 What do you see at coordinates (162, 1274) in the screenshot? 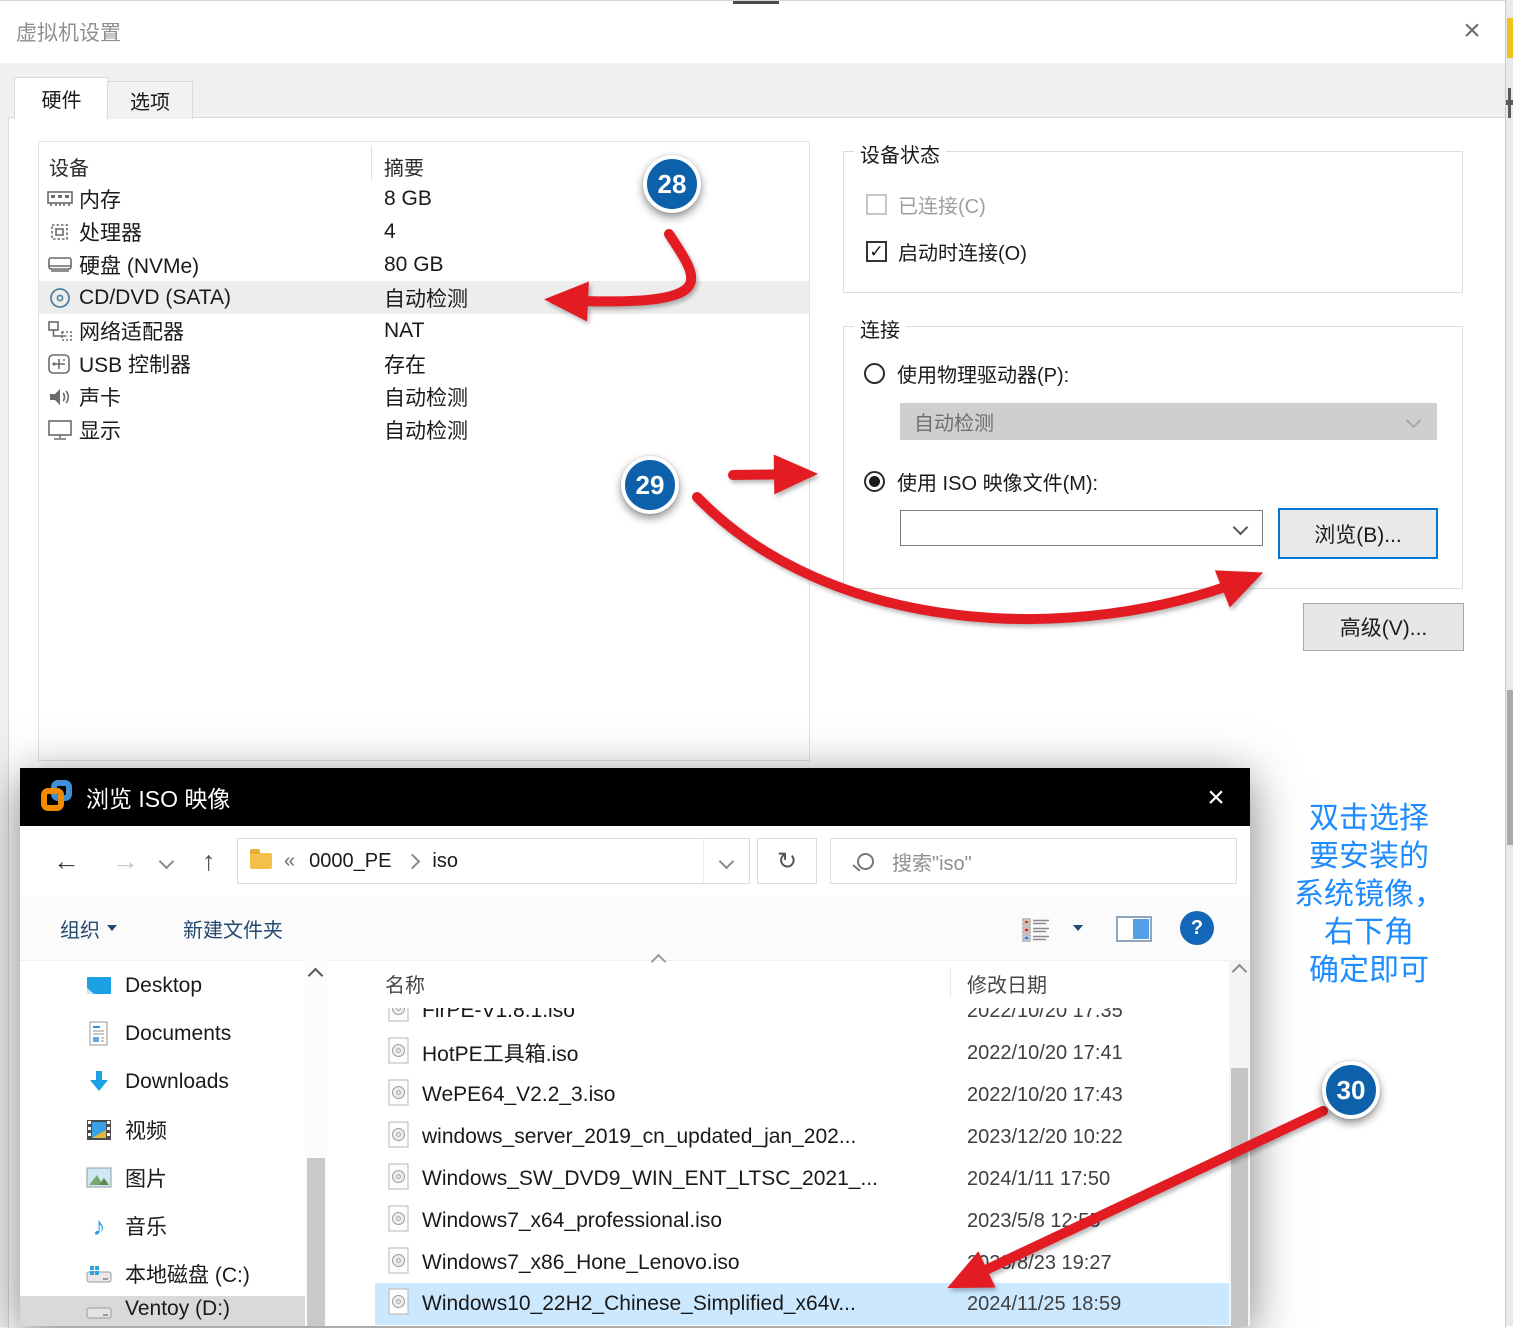
I see `sidebar-item-local-disk-c: 本地磁盘 (C:)` at bounding box center [162, 1274].